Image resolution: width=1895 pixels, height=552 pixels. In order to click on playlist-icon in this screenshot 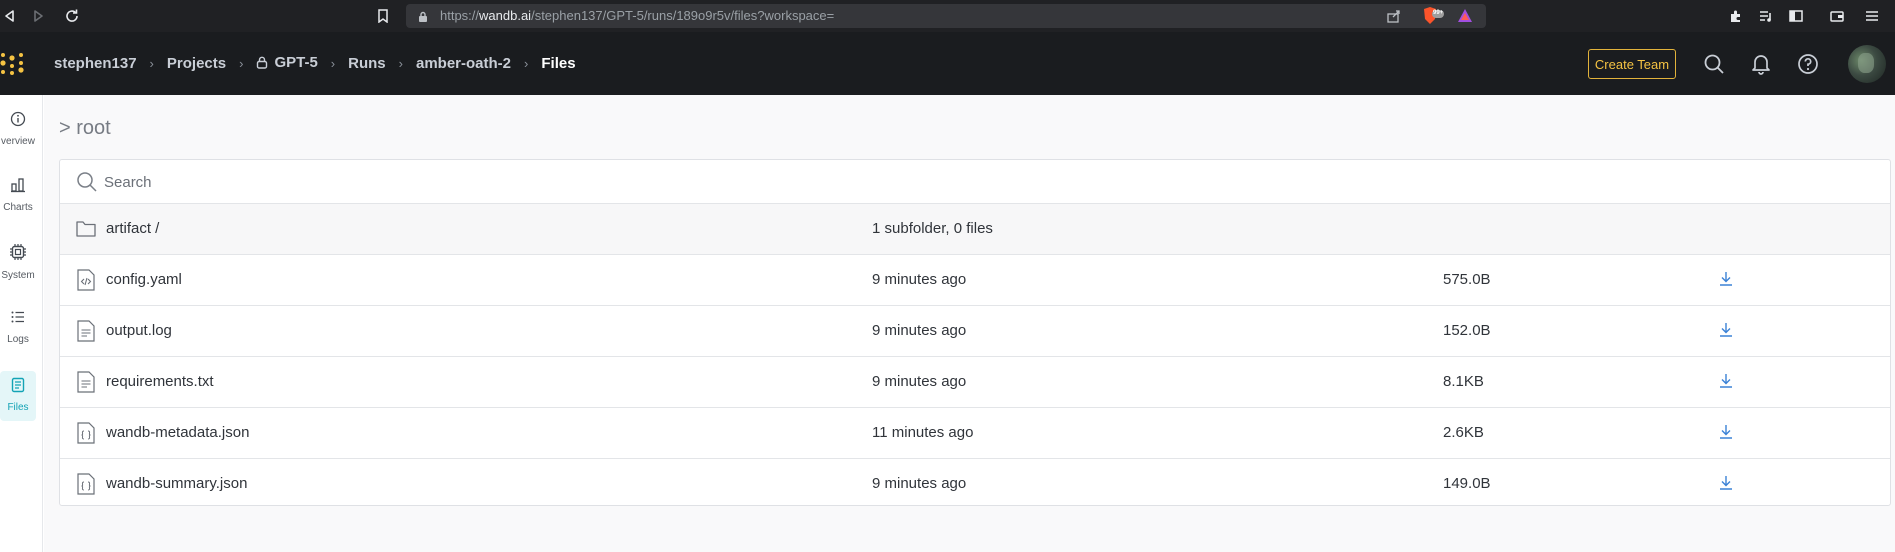, I will do `click(1766, 16)`.